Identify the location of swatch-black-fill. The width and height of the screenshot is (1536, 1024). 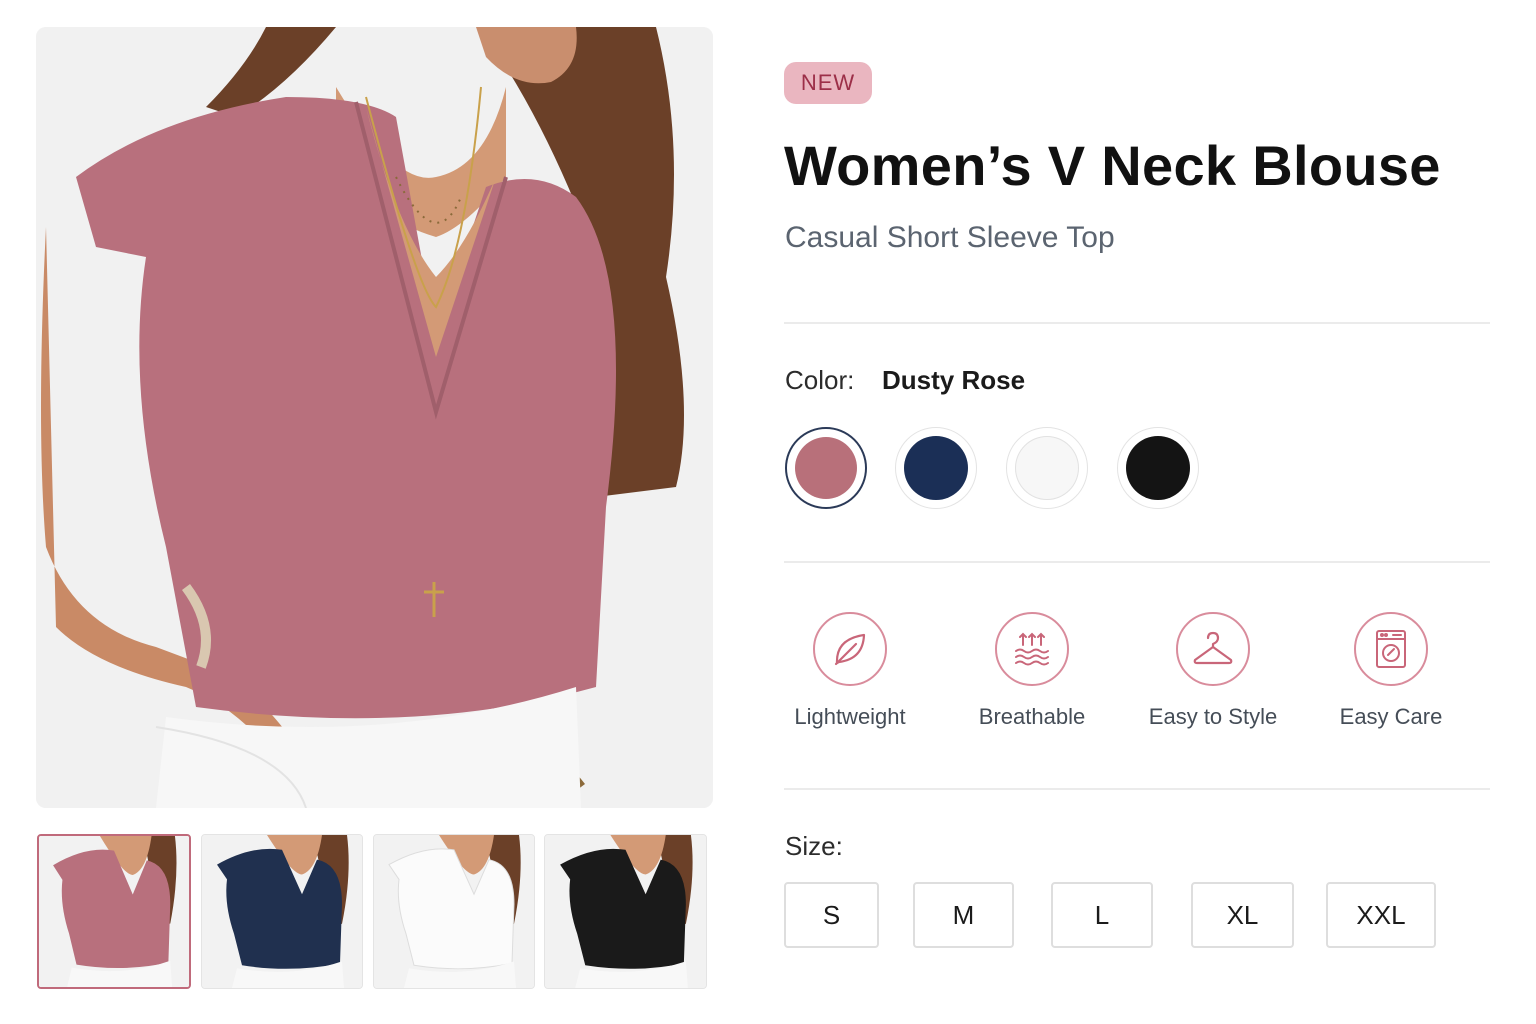
(1158, 468).